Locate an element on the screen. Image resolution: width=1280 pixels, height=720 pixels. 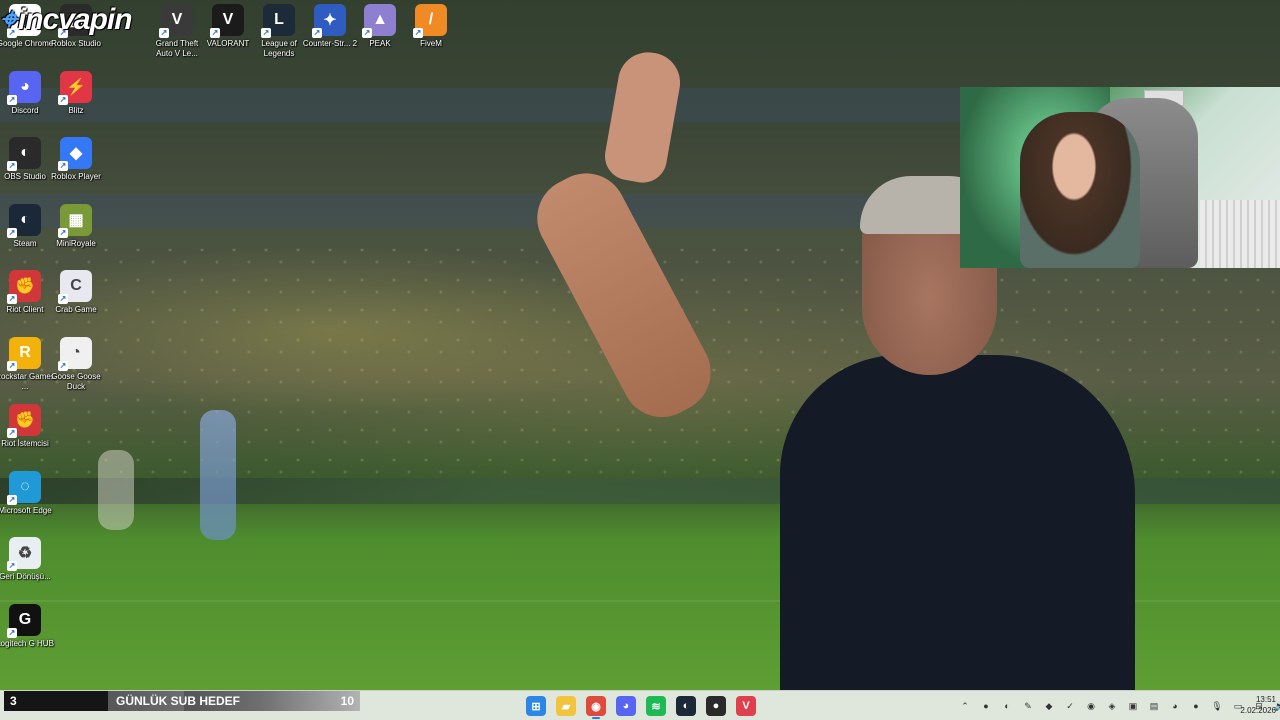
battery-tray-icon: ▣ is located at coordinates (1133, 706).